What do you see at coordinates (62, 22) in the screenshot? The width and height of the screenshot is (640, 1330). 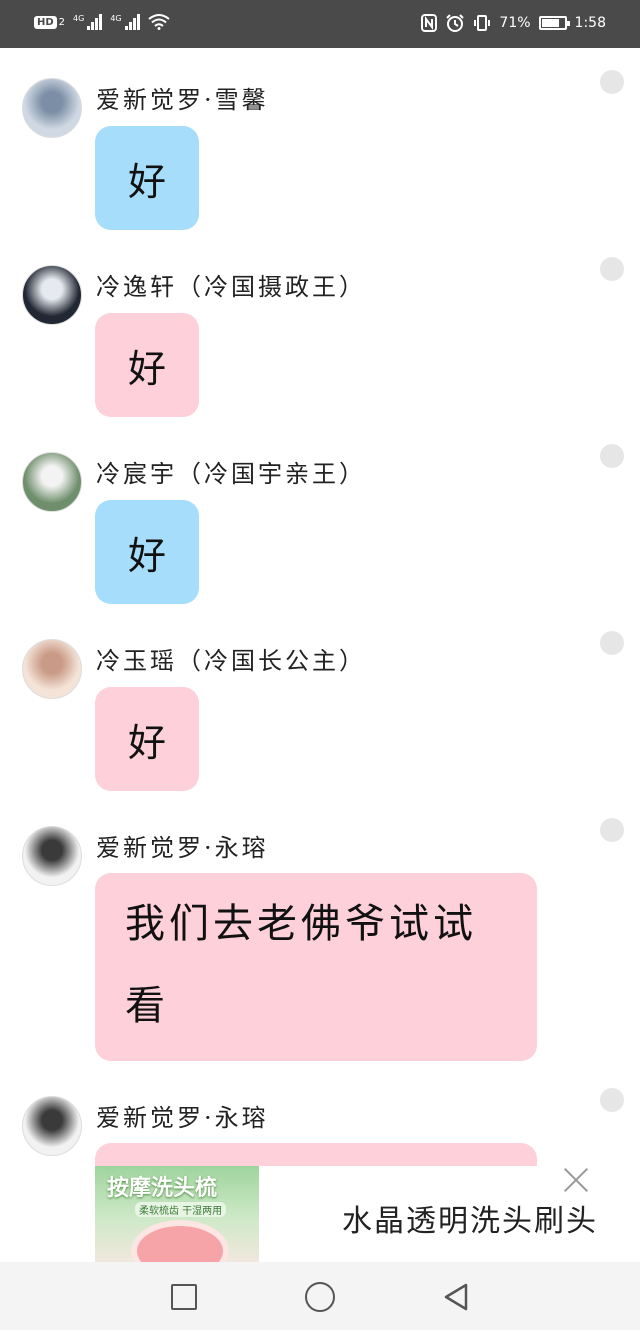 I see `sim-slot: 2` at bounding box center [62, 22].